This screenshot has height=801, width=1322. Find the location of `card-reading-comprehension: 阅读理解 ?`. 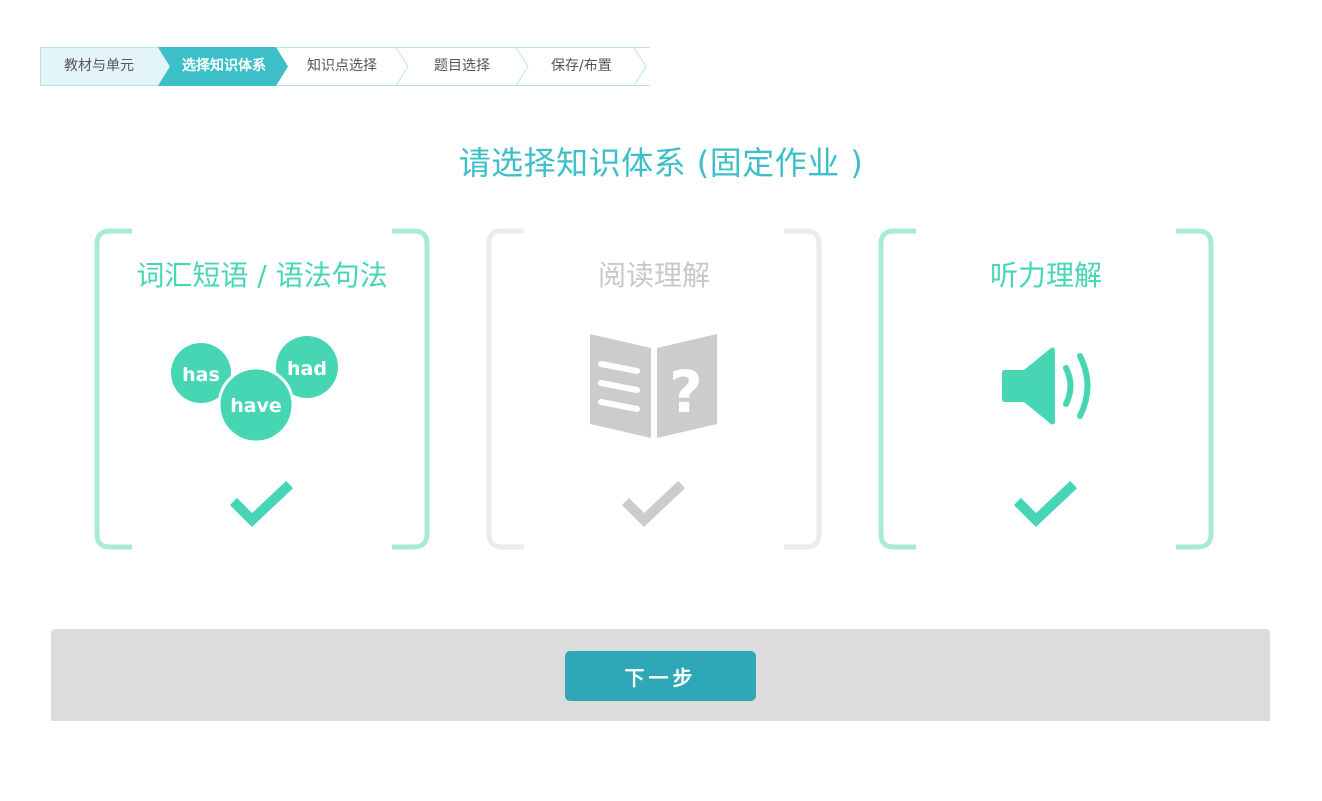

card-reading-comprehension: 阅读理解 ? is located at coordinates (654, 389).